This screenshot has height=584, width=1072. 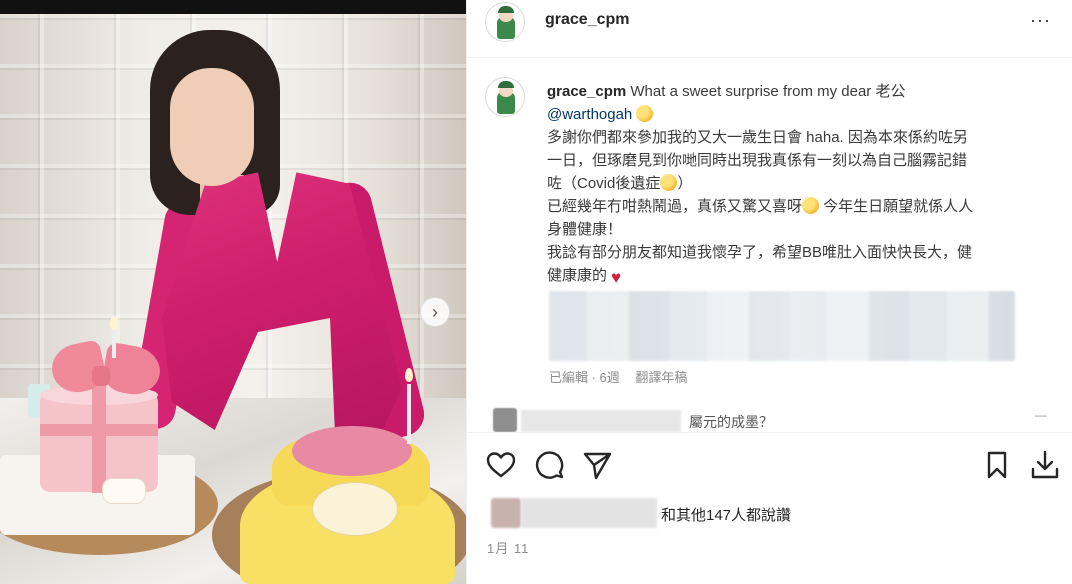 What do you see at coordinates (769, 29) in the screenshot?
I see `post-header: grace_cpm ···` at bounding box center [769, 29].